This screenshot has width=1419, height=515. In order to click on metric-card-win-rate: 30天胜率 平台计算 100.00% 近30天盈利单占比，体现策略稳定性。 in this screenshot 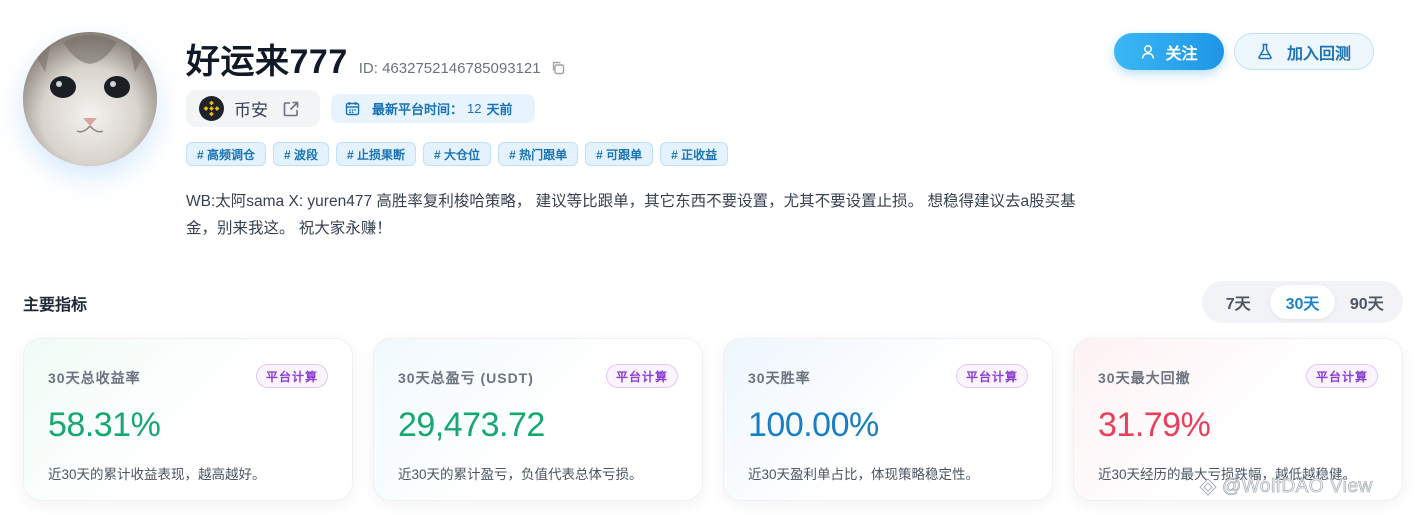, I will do `click(888, 419)`.